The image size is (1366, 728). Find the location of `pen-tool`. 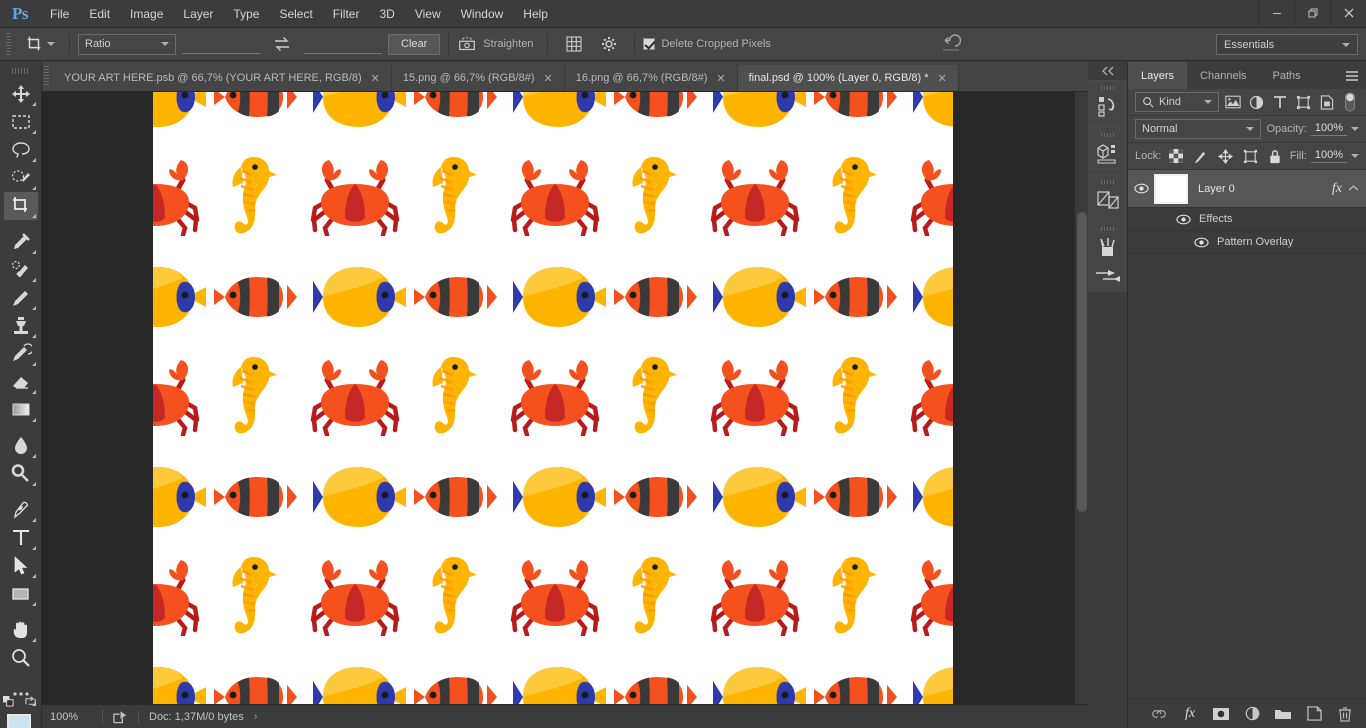

pen-tool is located at coordinates (21, 510).